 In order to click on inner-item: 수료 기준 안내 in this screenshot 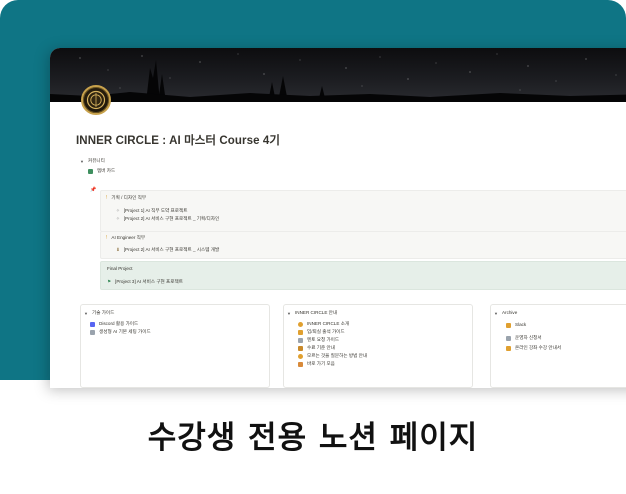, I will do `click(316, 348)`.